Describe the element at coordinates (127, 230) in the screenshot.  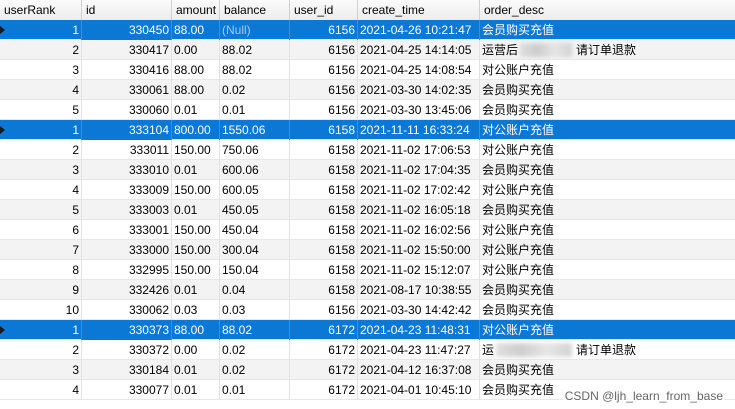
I see `cell-id: 333001` at that location.